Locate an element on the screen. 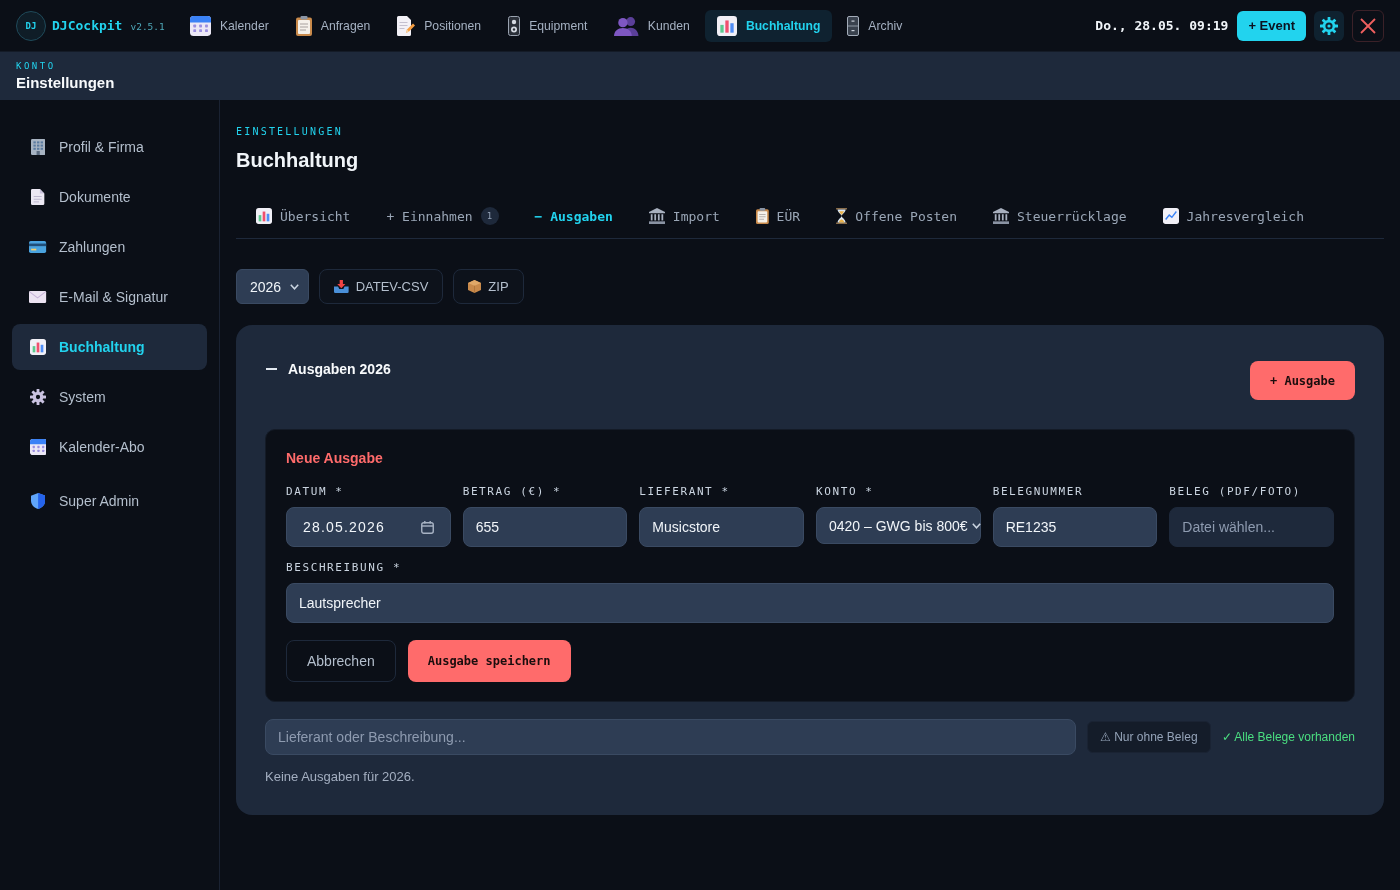 This screenshot has width=1400, height=890. export-button: DATEV-CSV is located at coordinates (381, 286).